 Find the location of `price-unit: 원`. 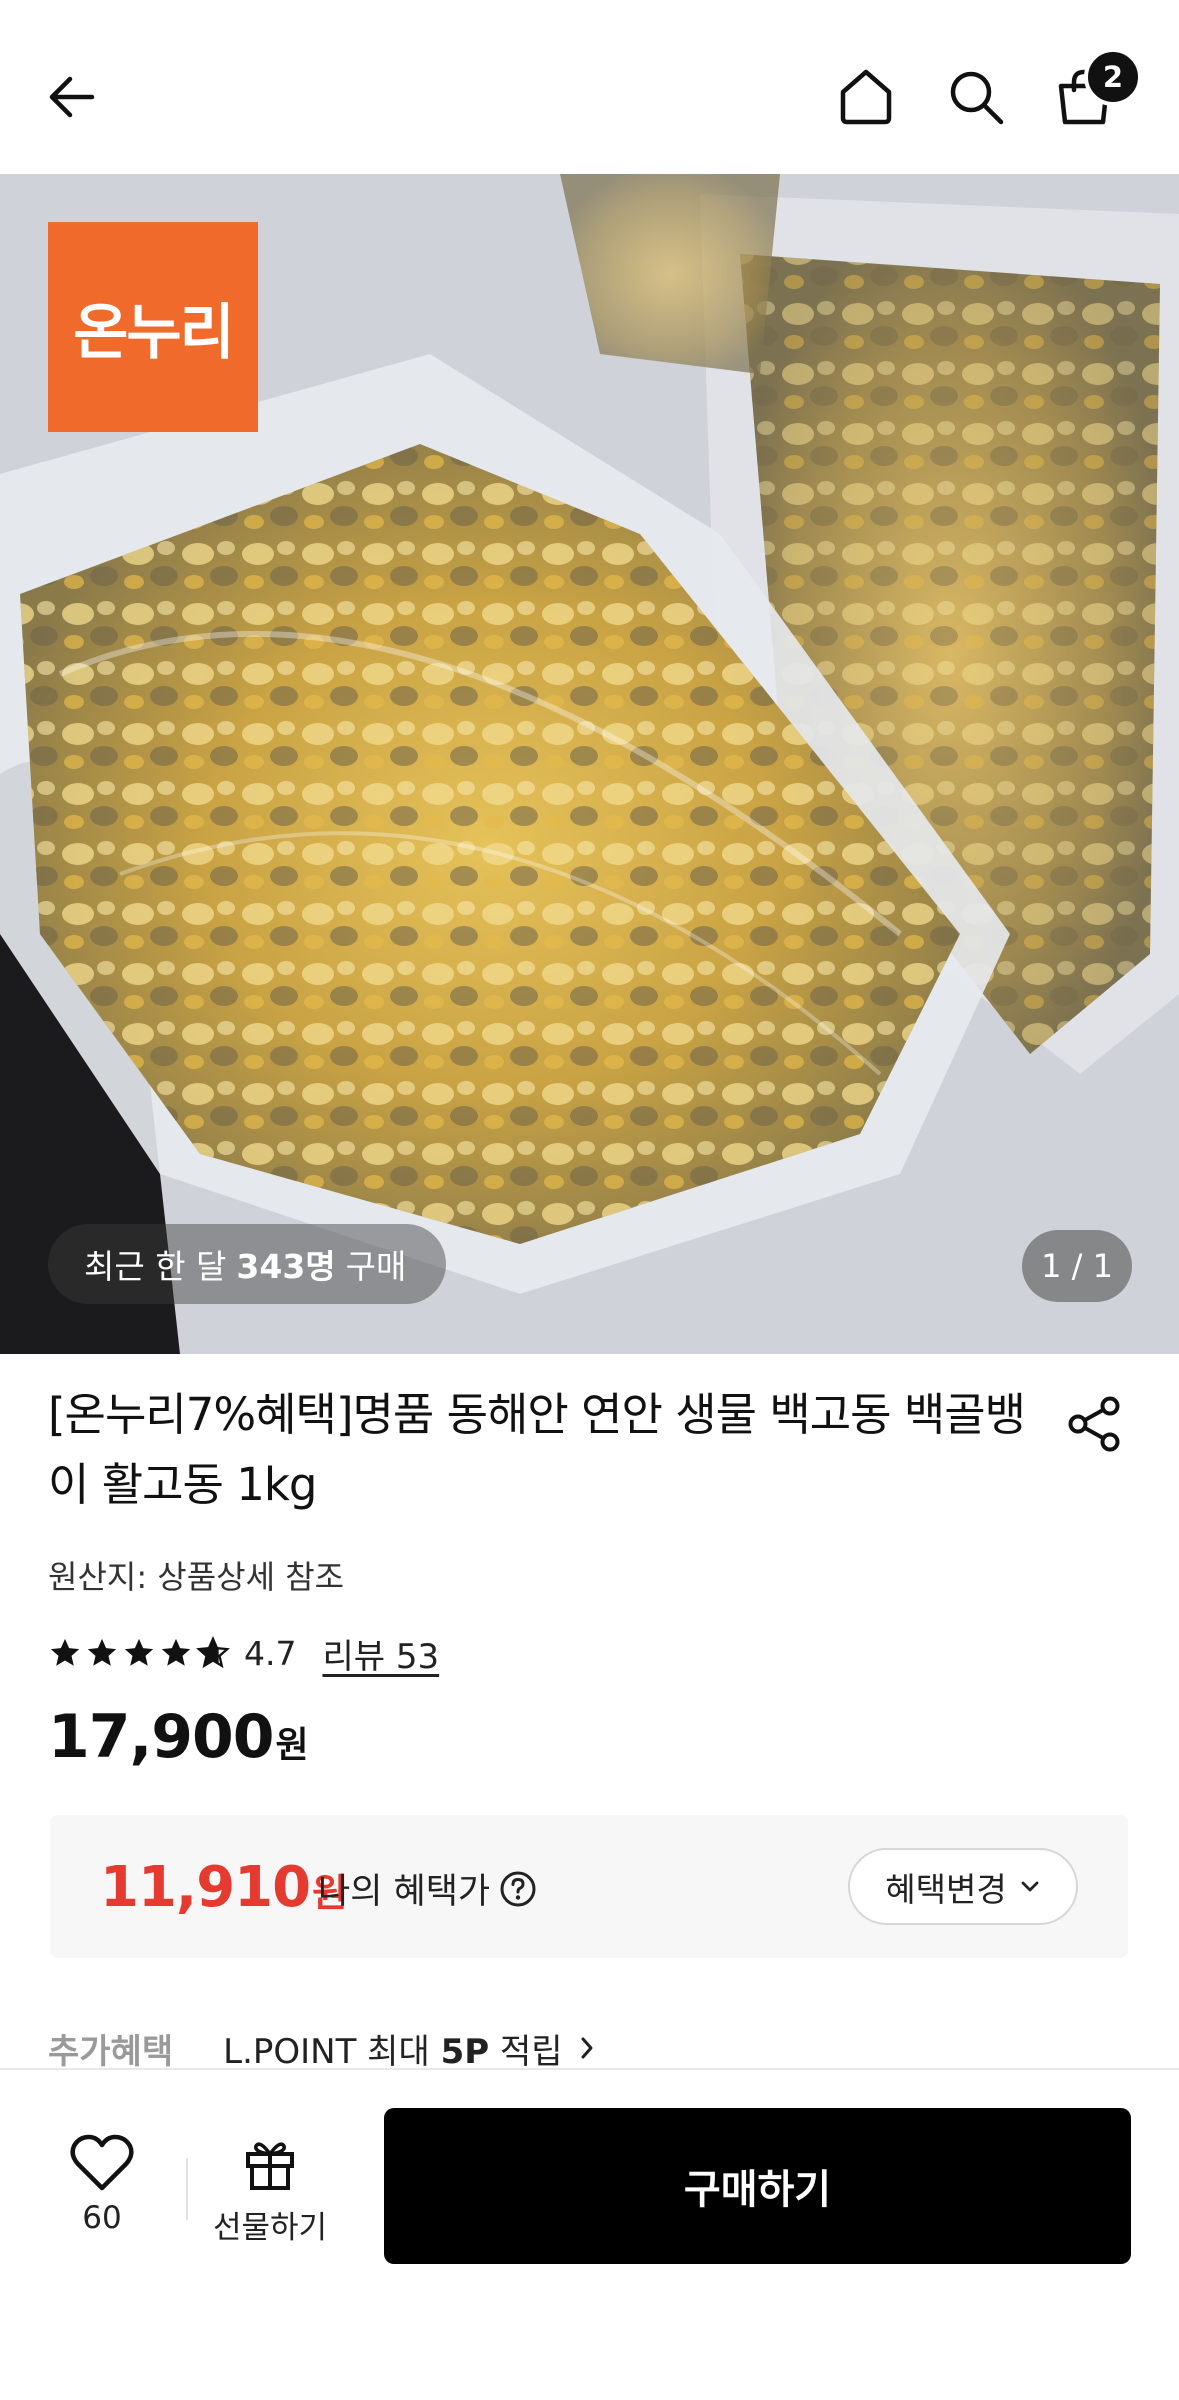

price-unit: 원 is located at coordinates (292, 1745).